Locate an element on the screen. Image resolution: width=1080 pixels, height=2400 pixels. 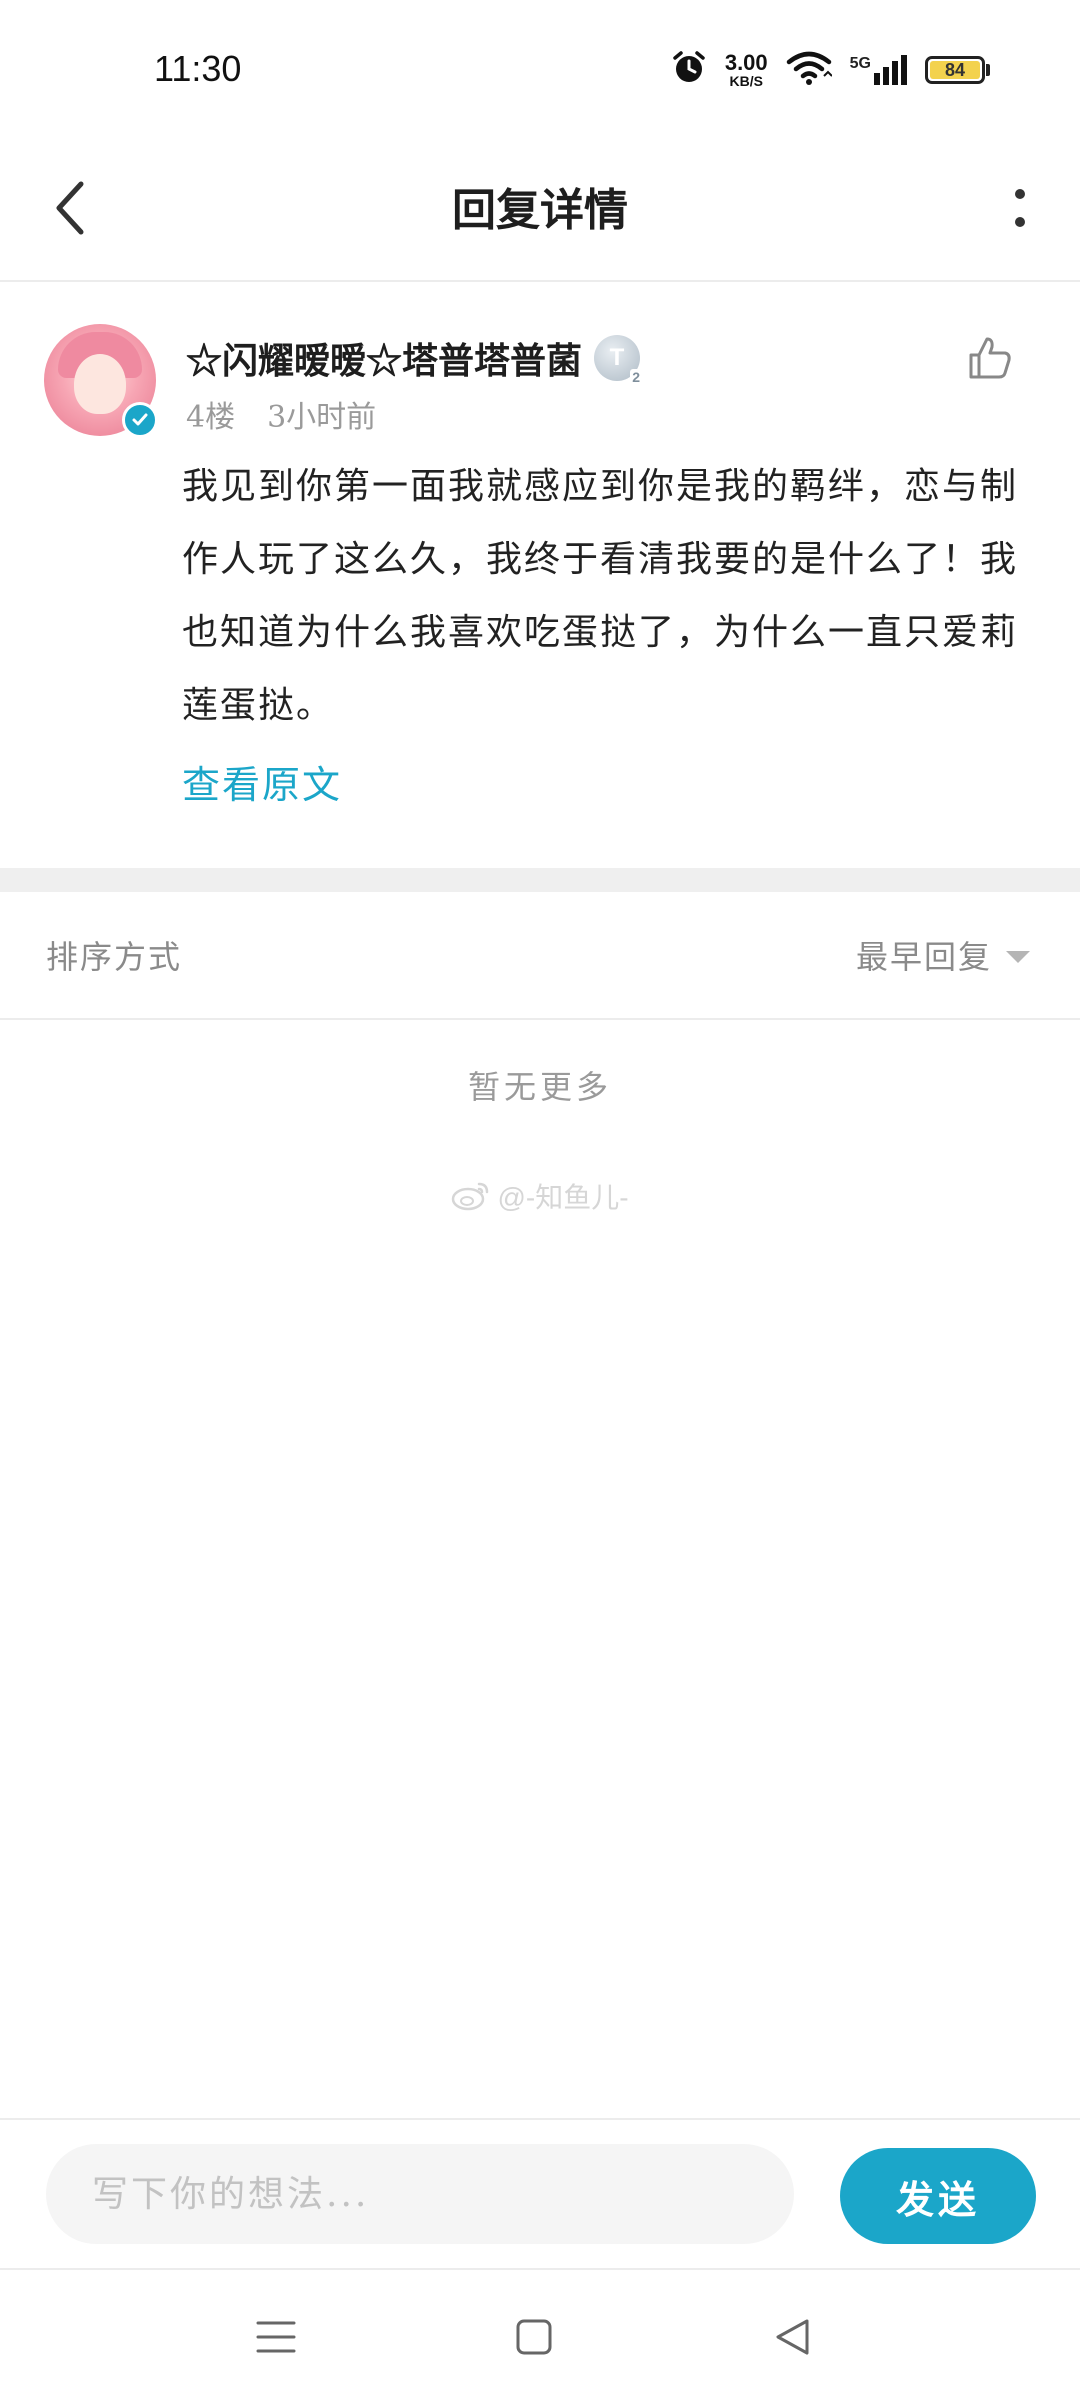
status-time: 11:30 is located at coordinates (198, 68).